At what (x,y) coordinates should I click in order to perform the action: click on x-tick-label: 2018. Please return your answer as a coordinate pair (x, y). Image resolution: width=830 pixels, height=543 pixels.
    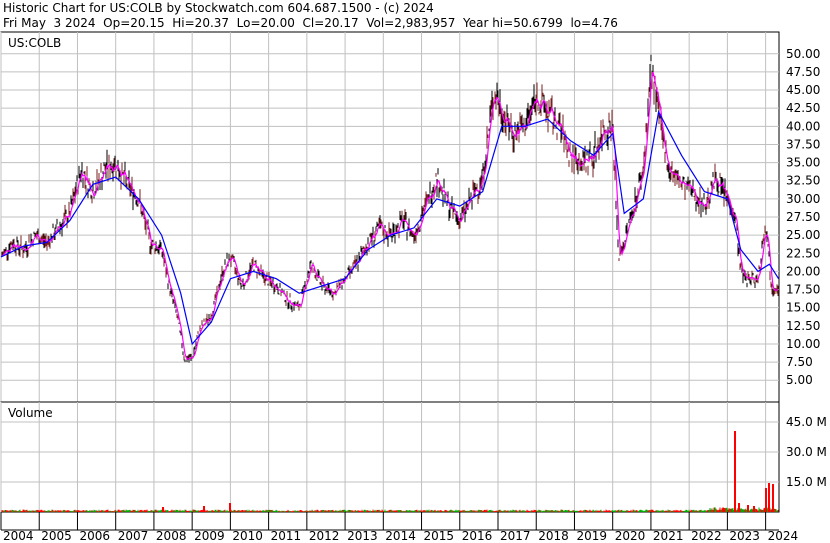
    Looking at the image, I should click on (553, 536).